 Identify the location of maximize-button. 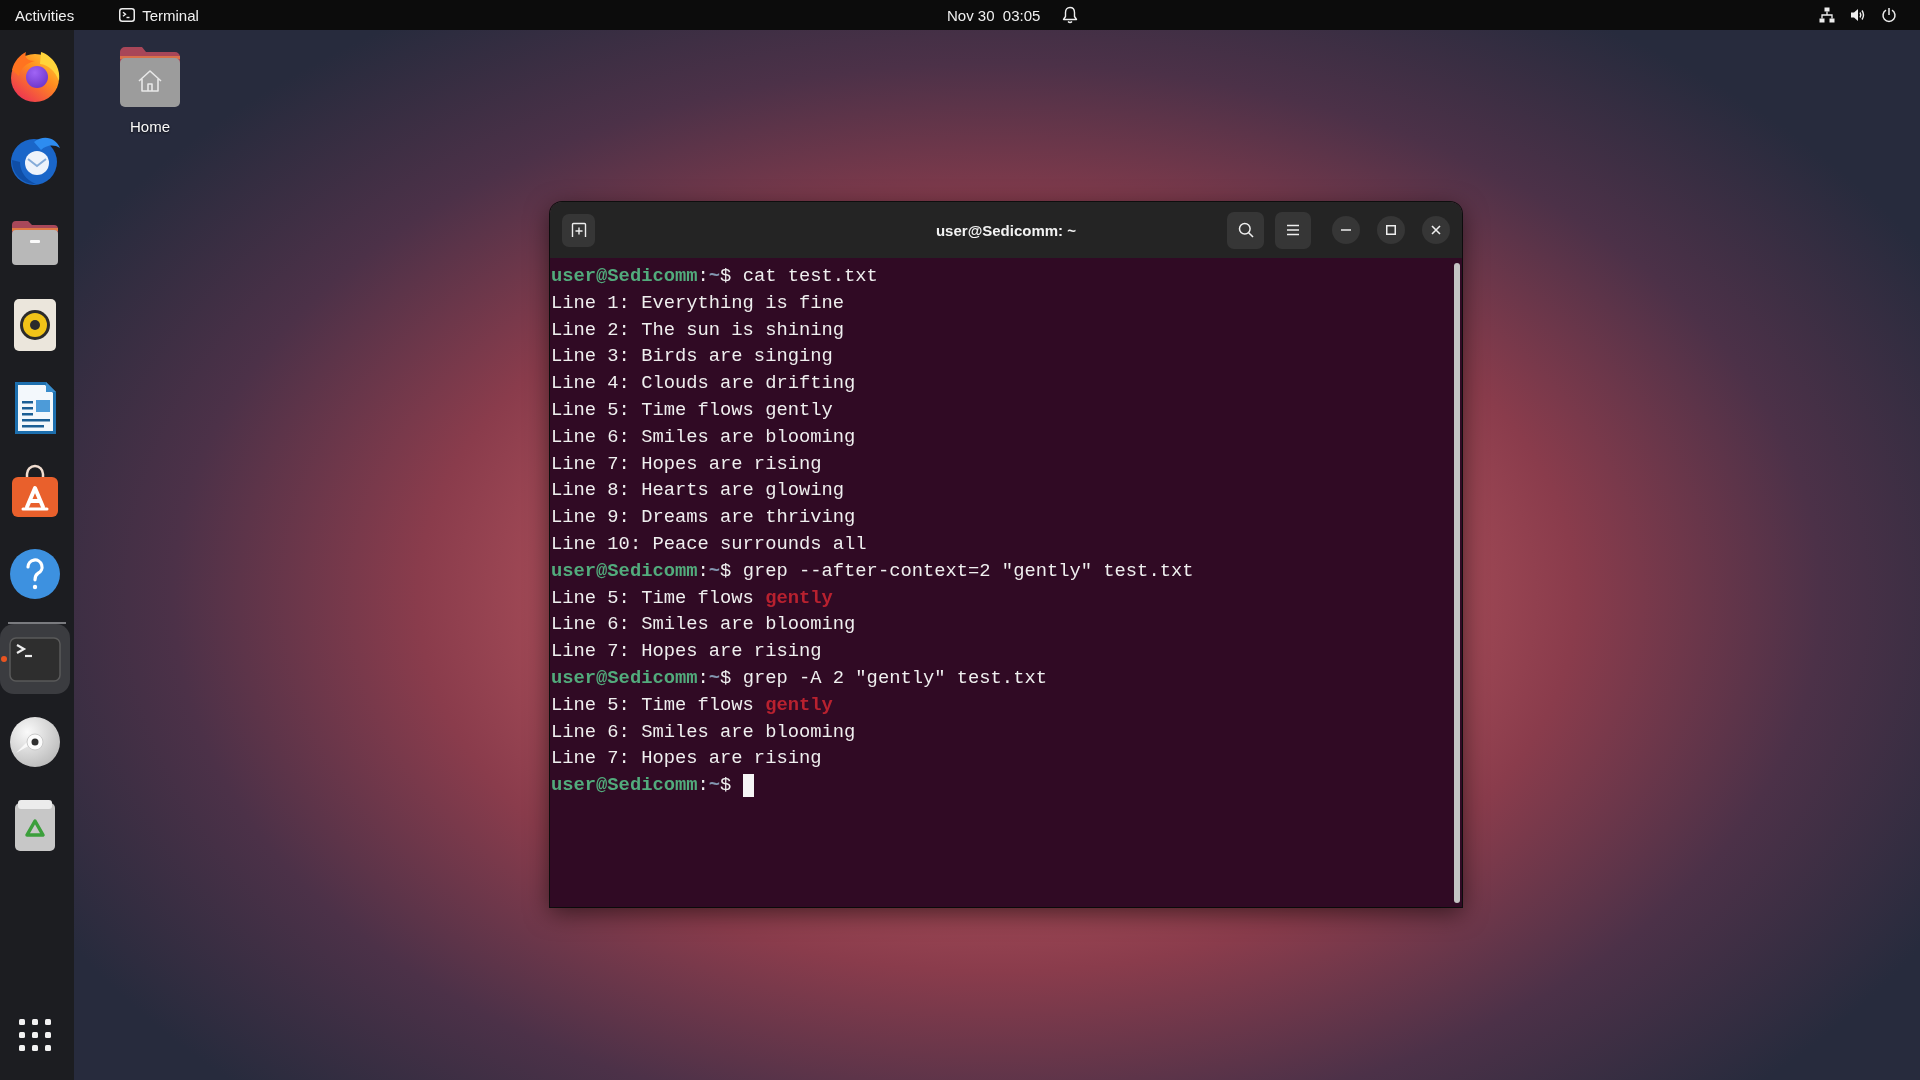
(1391, 230).